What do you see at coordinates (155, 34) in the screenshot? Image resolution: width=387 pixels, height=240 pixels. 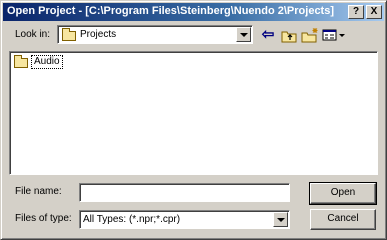 I see `look-in-dropdown: Projects` at bounding box center [155, 34].